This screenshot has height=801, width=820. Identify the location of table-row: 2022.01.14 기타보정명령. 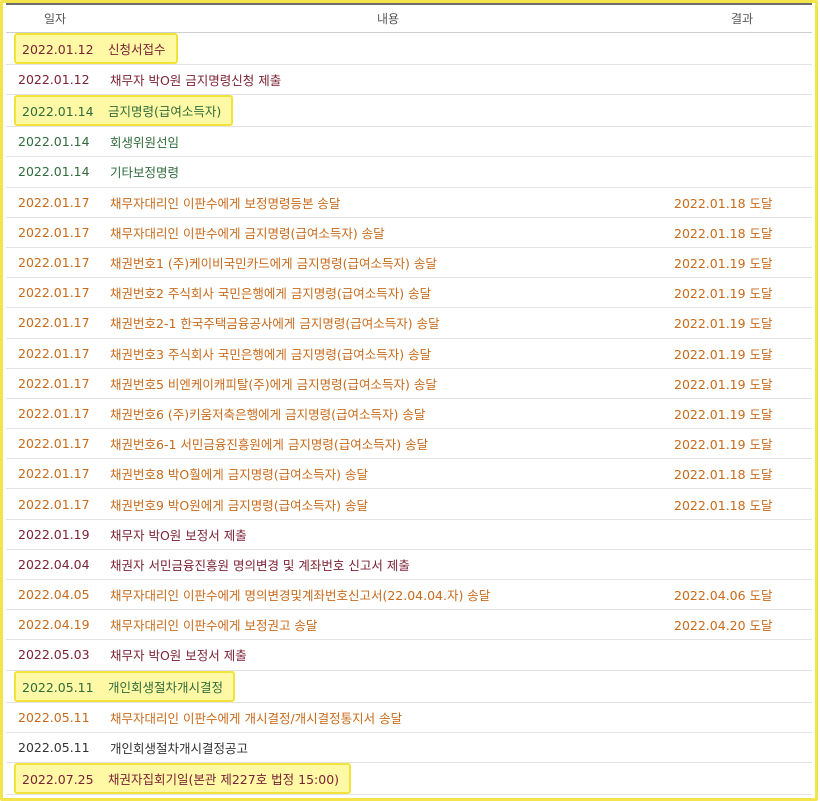
(409, 172).